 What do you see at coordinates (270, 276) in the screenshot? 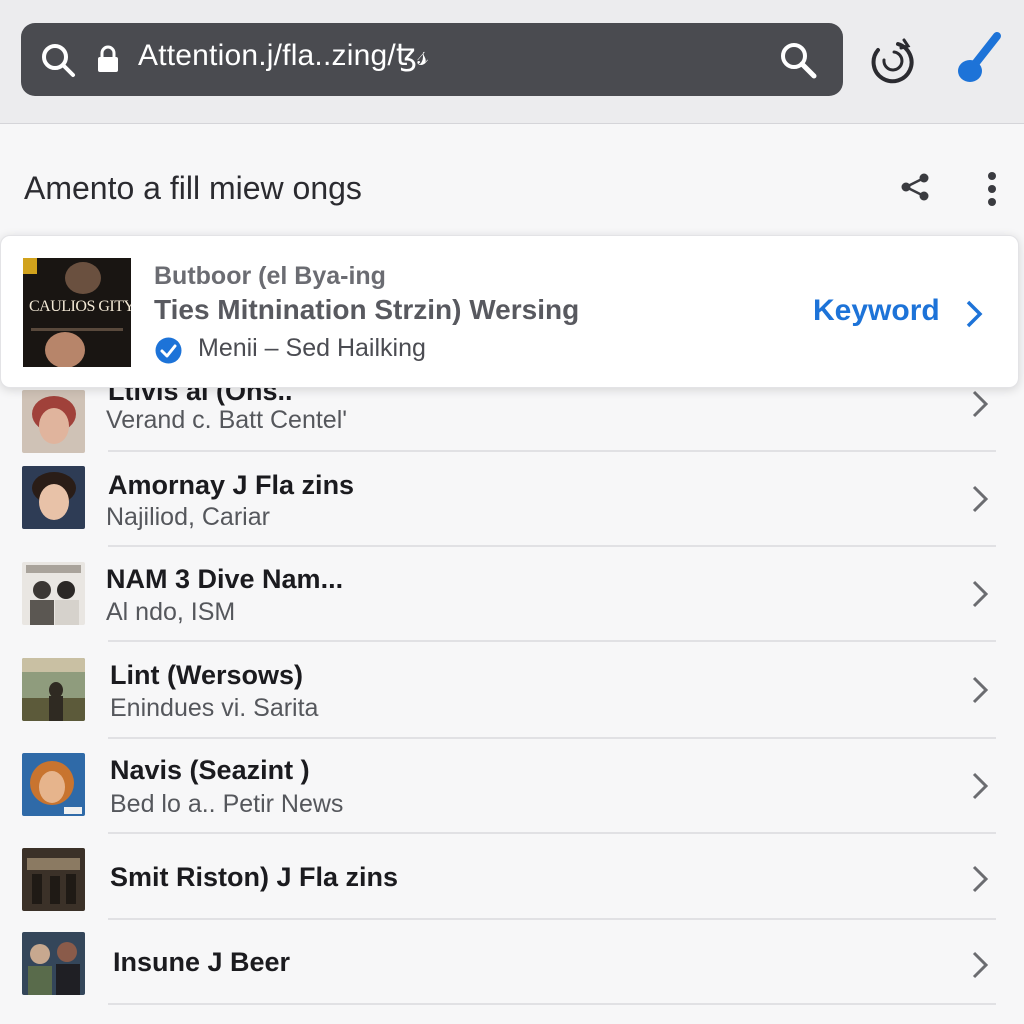
I see `featured-label: Butboor (el Bya-ing` at bounding box center [270, 276].